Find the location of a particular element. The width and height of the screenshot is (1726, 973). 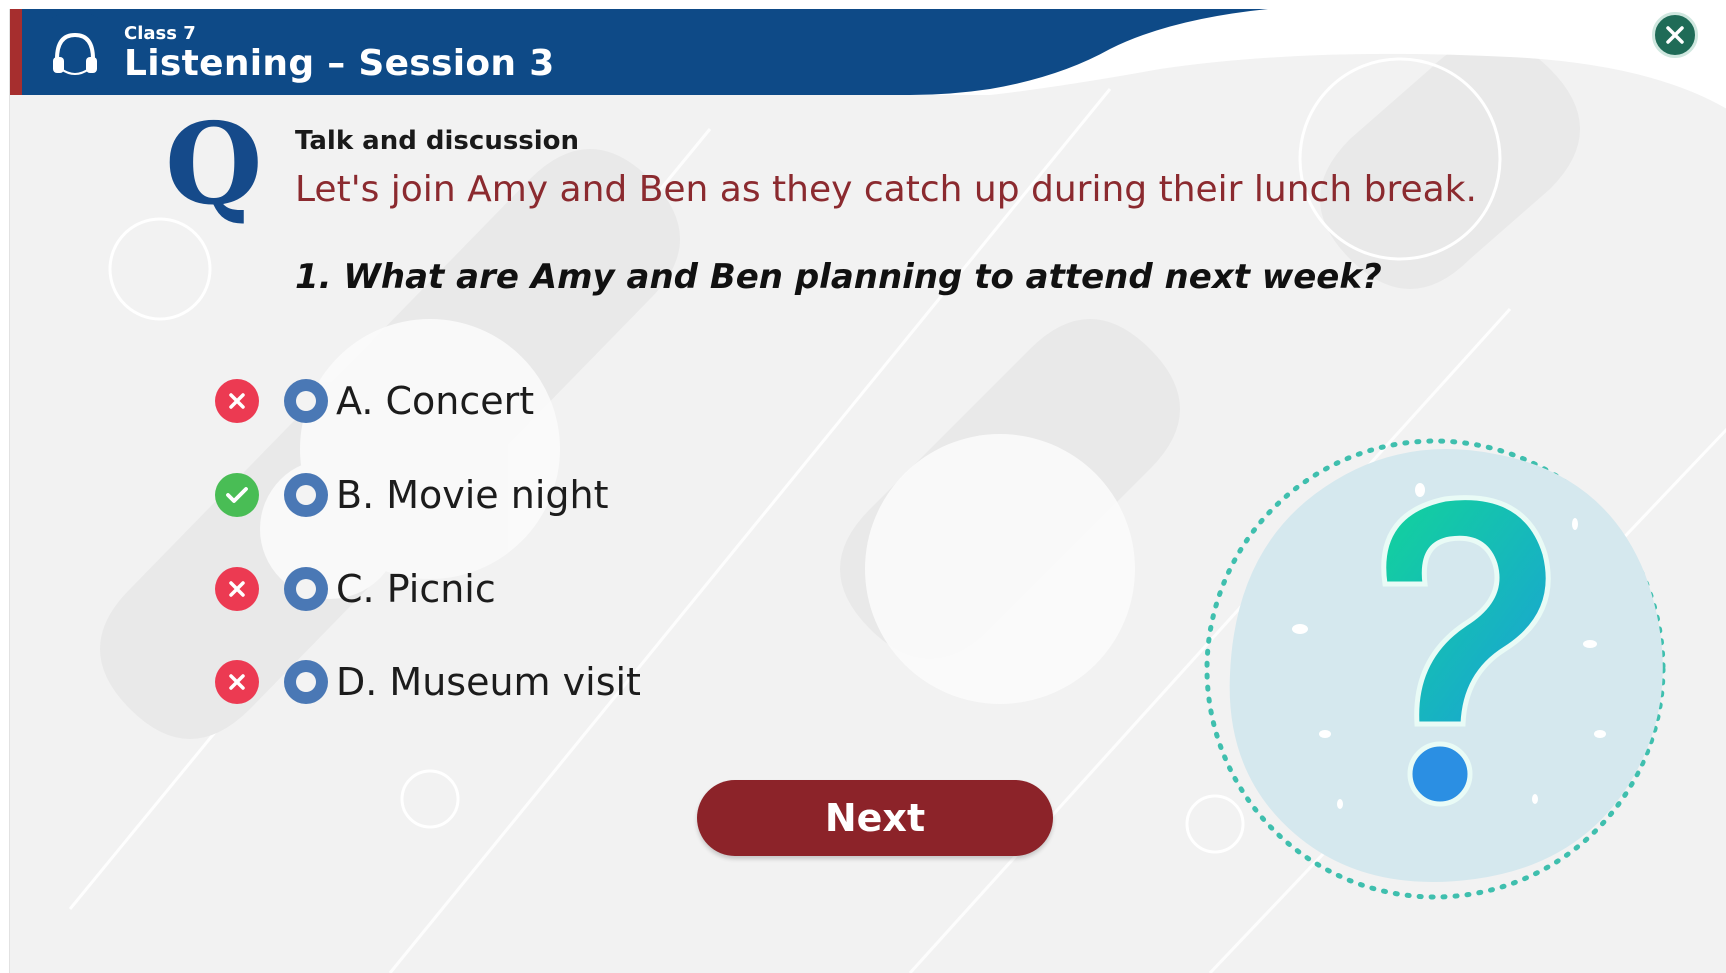

option-a: A. Concert is located at coordinates (374, 401).